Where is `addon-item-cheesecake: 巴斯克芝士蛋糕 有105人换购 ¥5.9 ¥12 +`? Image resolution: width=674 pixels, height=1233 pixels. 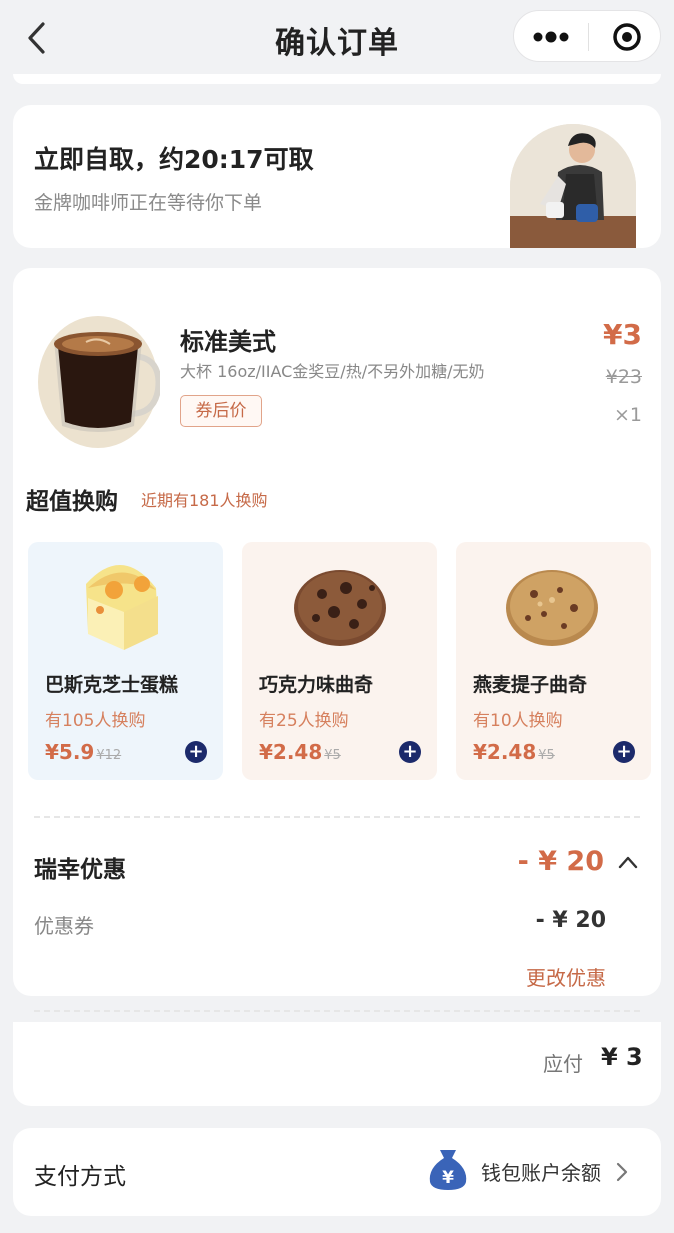
addon-item-cheesecake: 巴斯克芝士蛋糕 有105人换购 ¥5.9 ¥12 + is located at coordinates (125, 661).